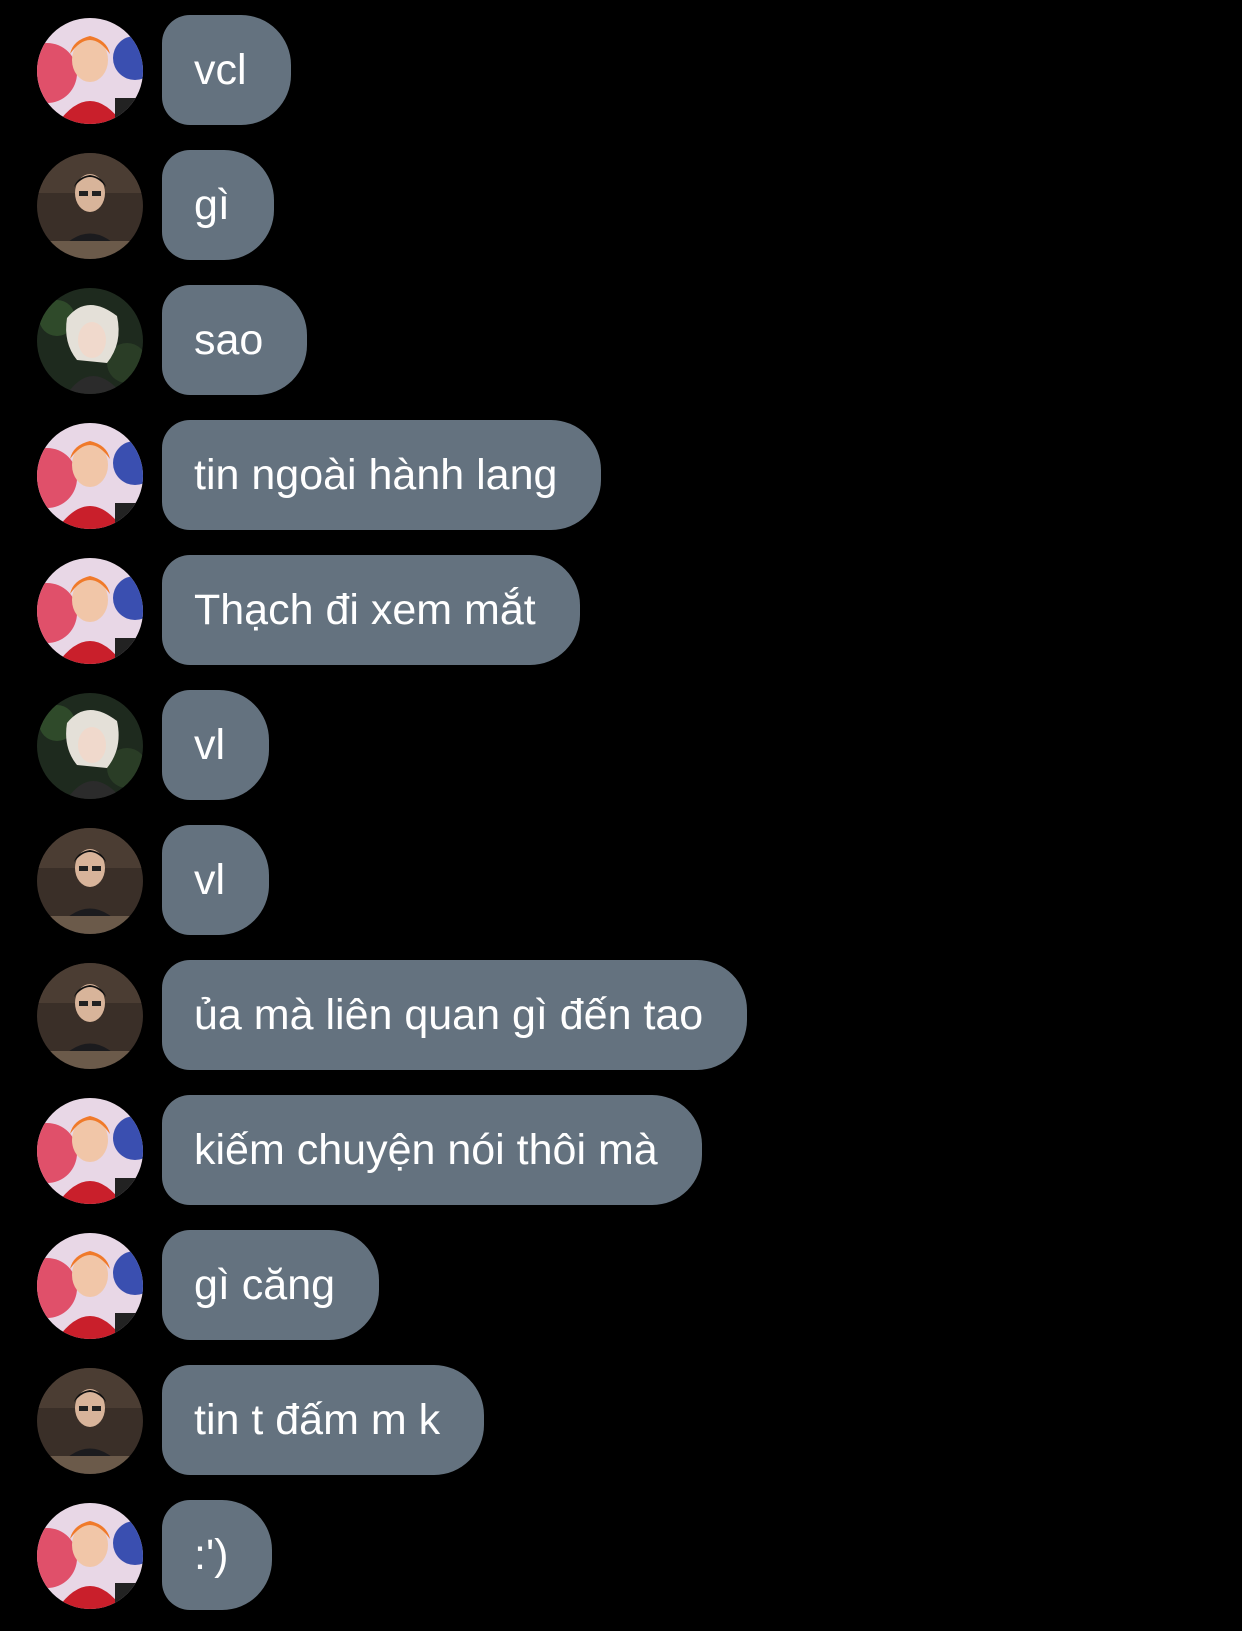 The height and width of the screenshot is (1631, 1242). I want to click on message-row: ủa mà liên quan gì đến tao, so click(621, 1015).